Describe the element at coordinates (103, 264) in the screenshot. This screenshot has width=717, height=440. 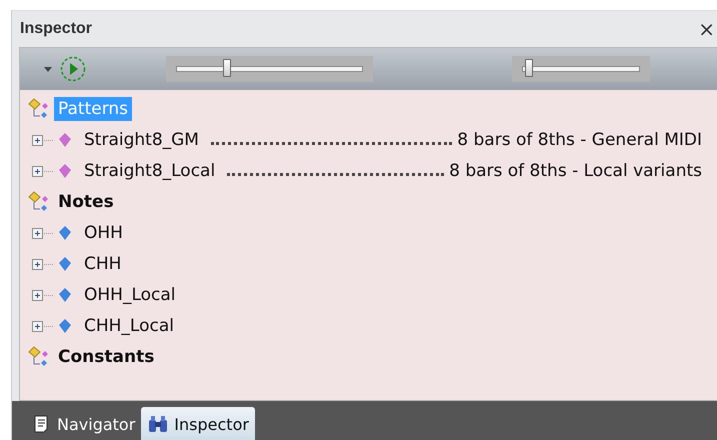
I see `tree-item: CHH` at that location.